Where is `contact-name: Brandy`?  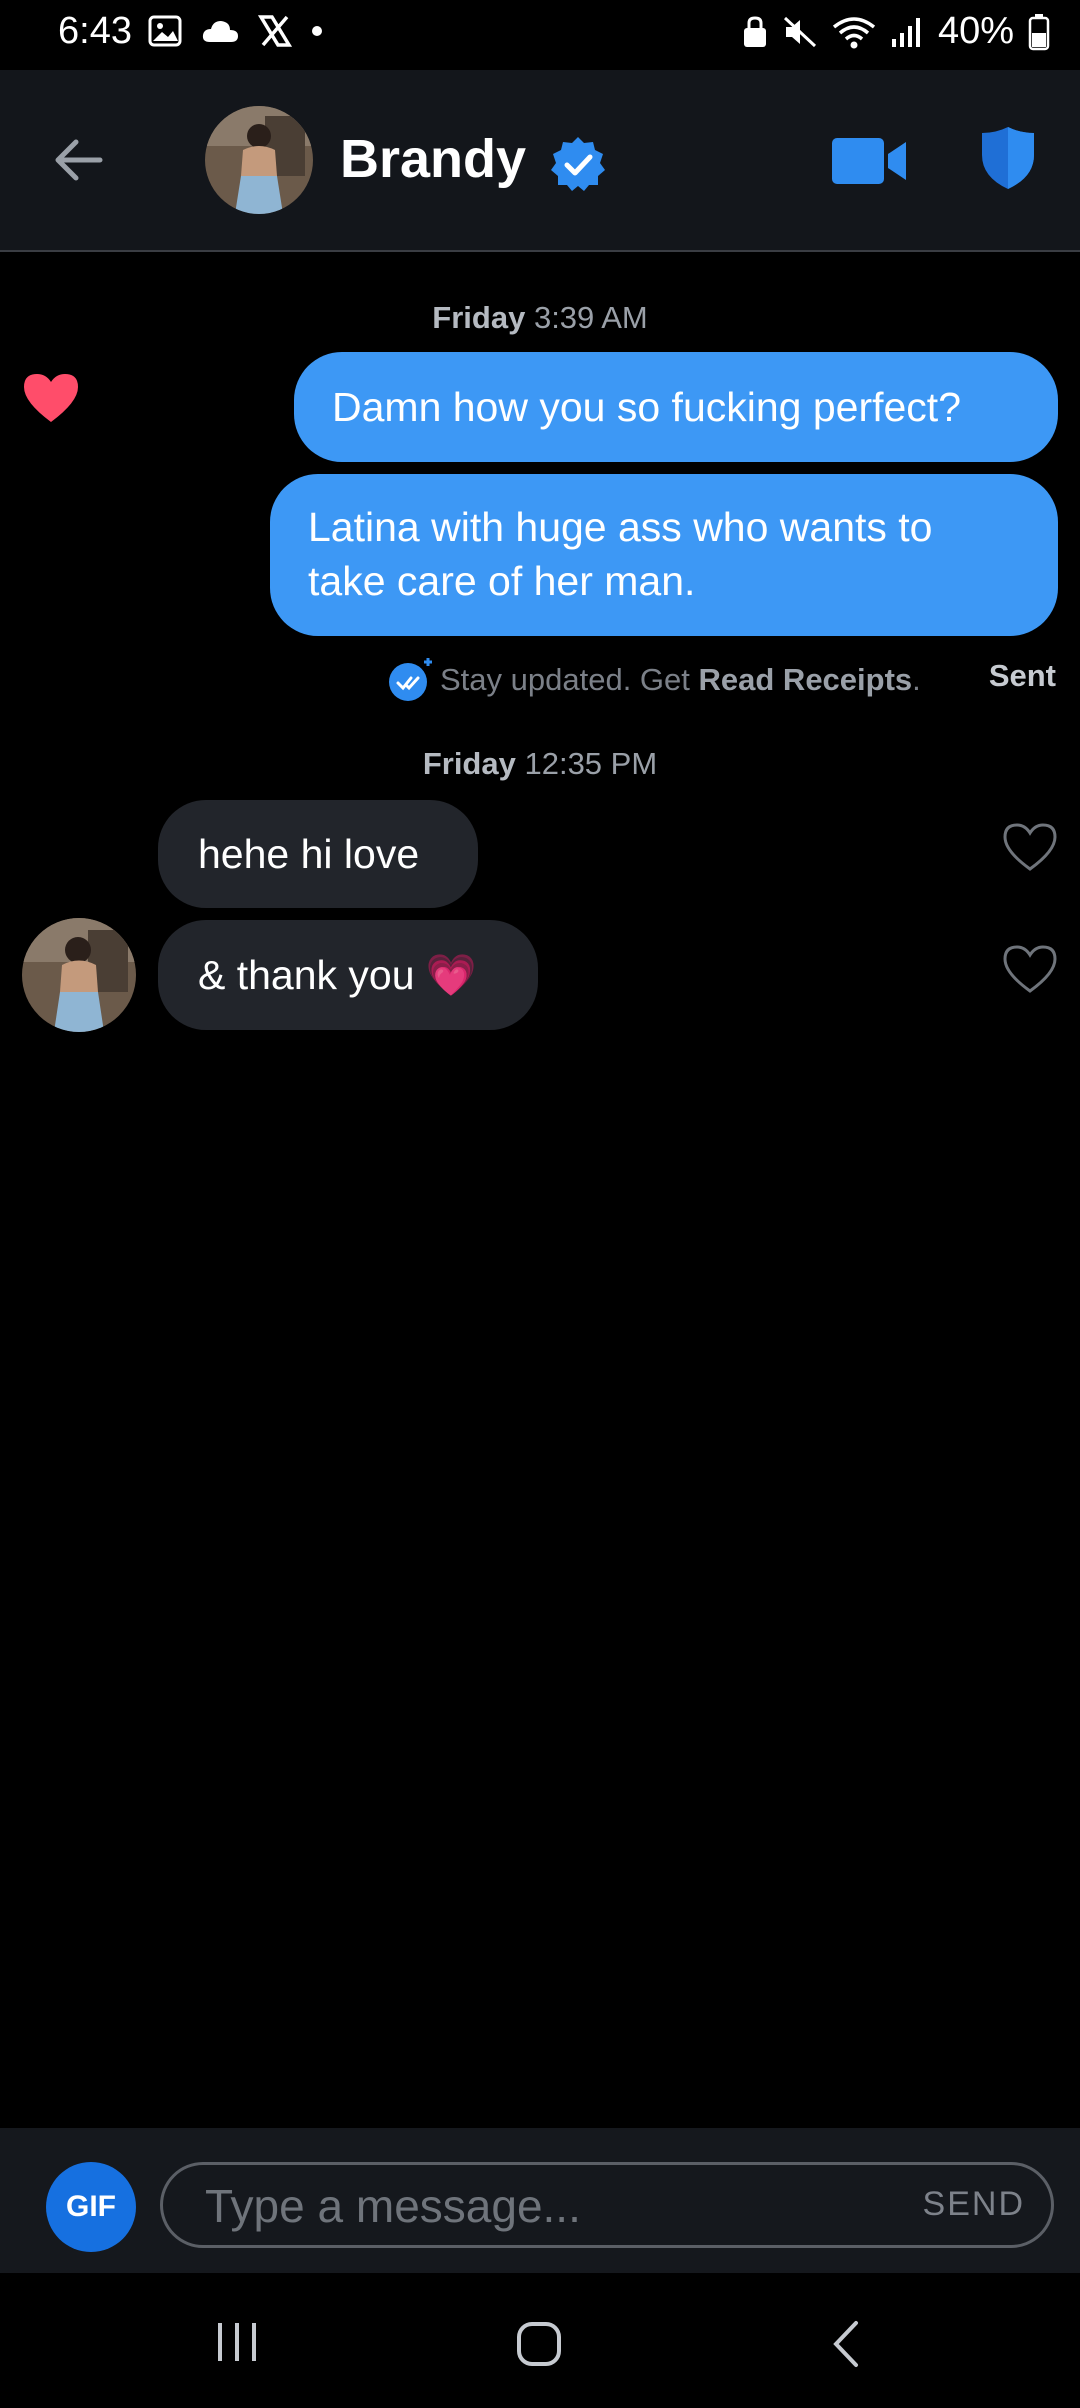 contact-name: Brandy is located at coordinates (433, 159).